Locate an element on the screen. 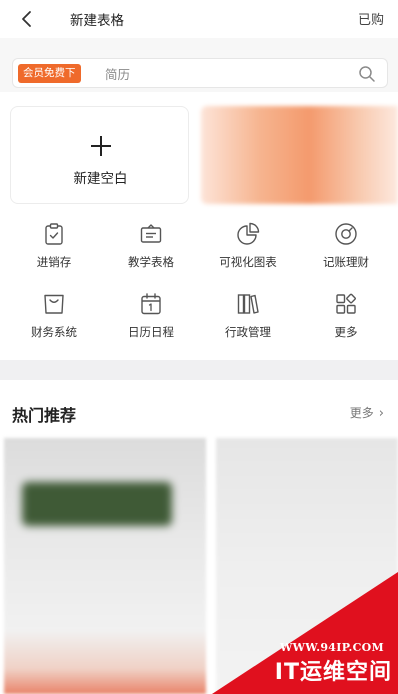 The image size is (398, 694). page-title: 新建表格 is located at coordinates (97, 21).